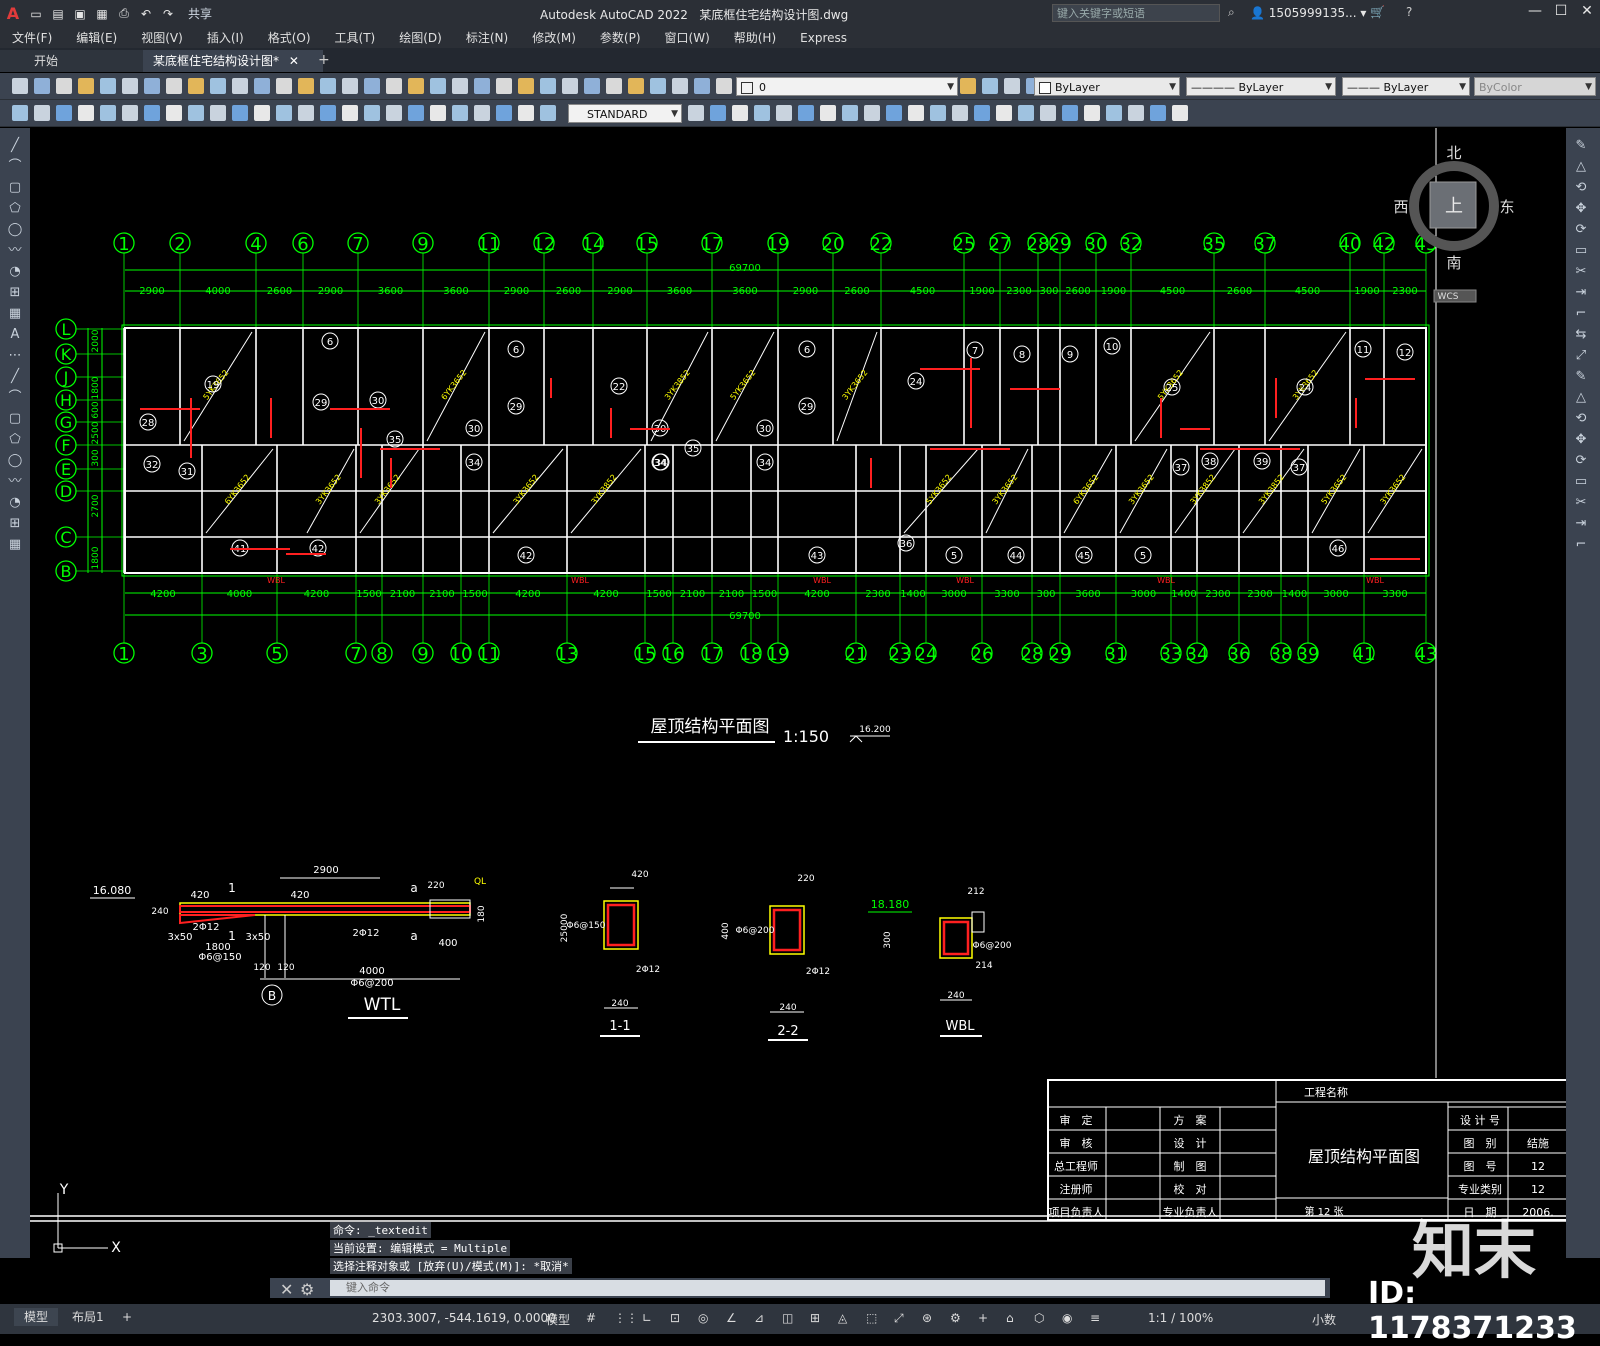  I want to click on side-tool-icon: ✂, so click(1581, 503).